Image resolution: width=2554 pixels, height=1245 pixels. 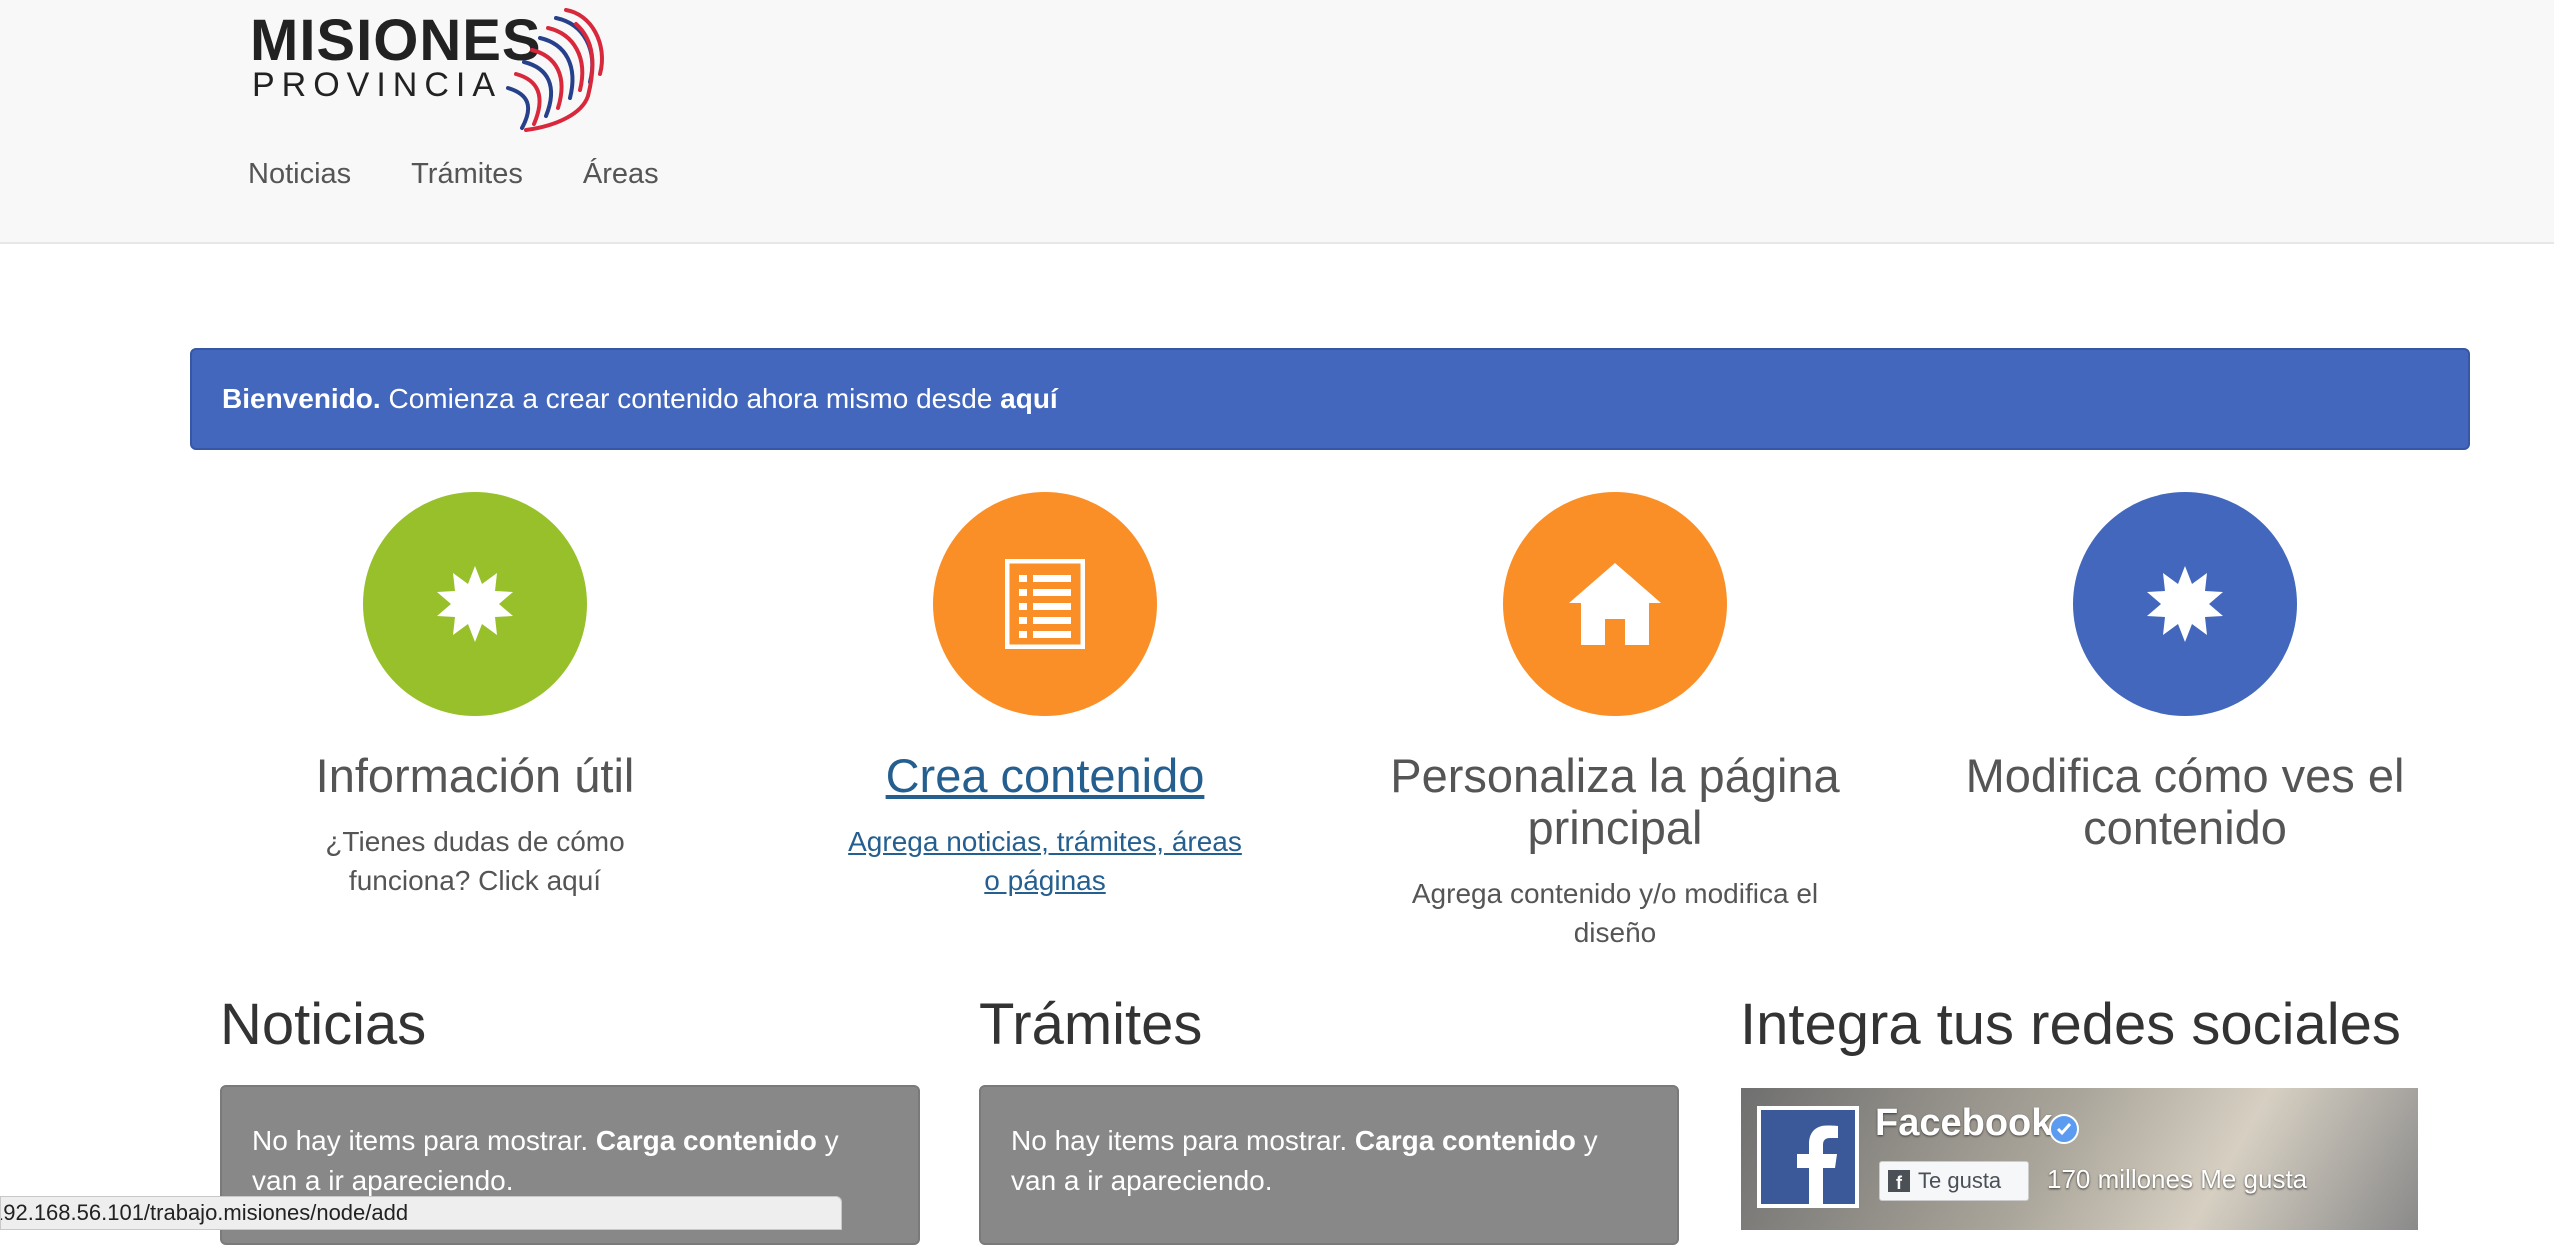 What do you see at coordinates (204, 1212) in the screenshot?
I see `status-url: 192.168.56.101/trabajo.misiones/node/add` at bounding box center [204, 1212].